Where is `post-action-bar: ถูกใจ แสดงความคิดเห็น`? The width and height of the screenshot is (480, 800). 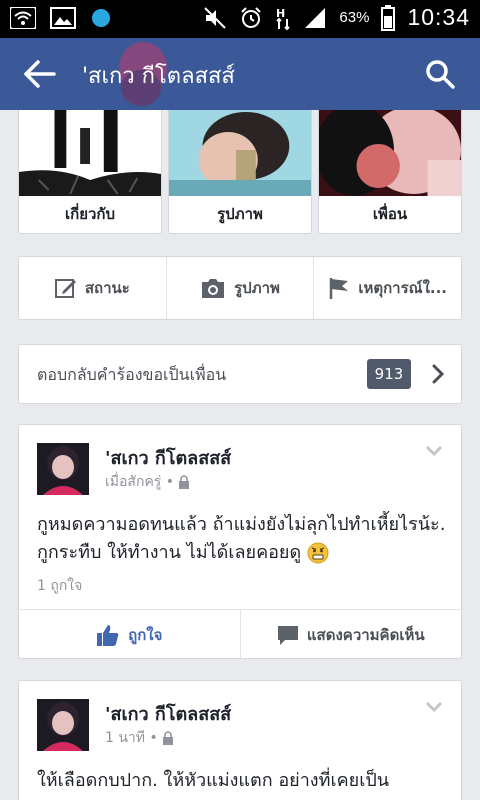
post-action-bar: ถูกใจ แสดงความคิดเห็น is located at coordinates (240, 633).